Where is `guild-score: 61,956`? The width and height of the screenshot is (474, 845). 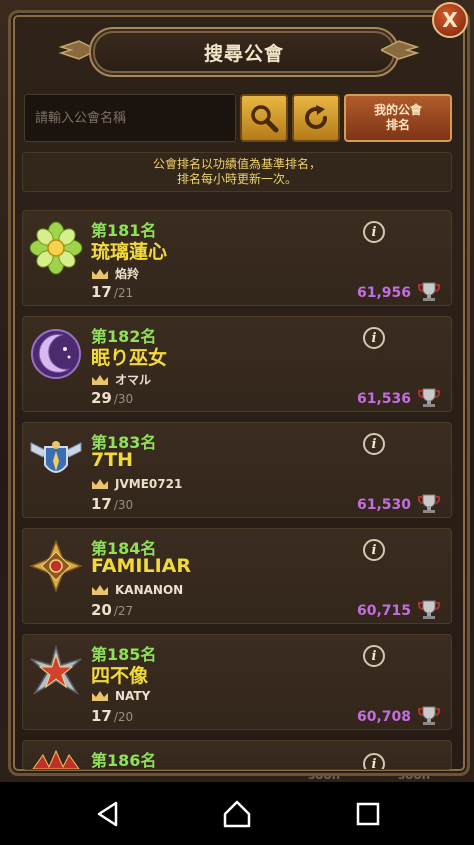
guild-score: 61,956 is located at coordinates (383, 293).